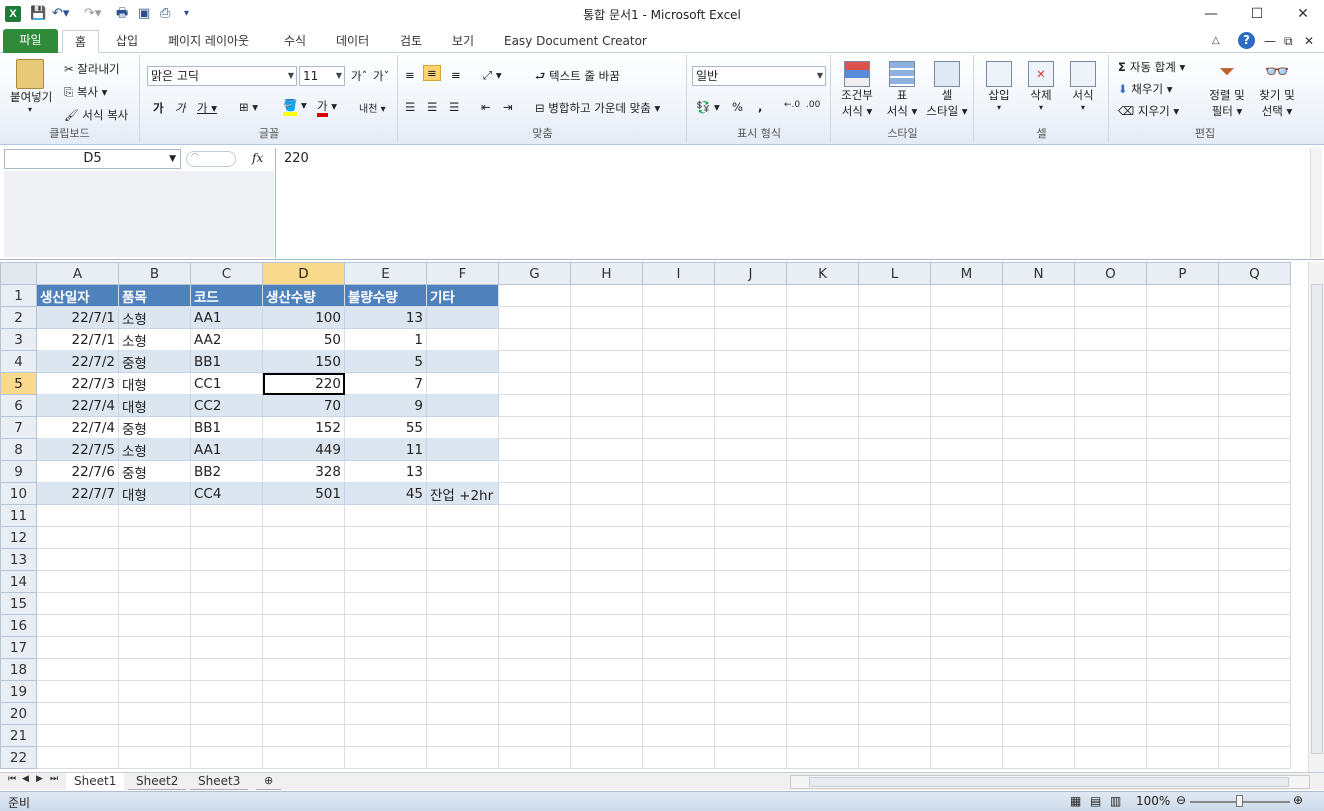 Image resolution: width=1324 pixels, height=811 pixels. I want to click on cell-c10: CC4, so click(226, 493).